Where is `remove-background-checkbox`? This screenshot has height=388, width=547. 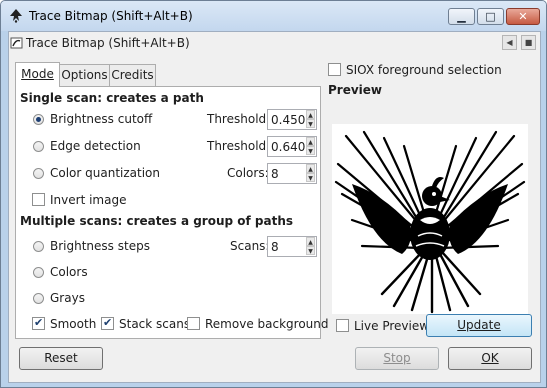
remove-background-checkbox is located at coordinates (193, 323).